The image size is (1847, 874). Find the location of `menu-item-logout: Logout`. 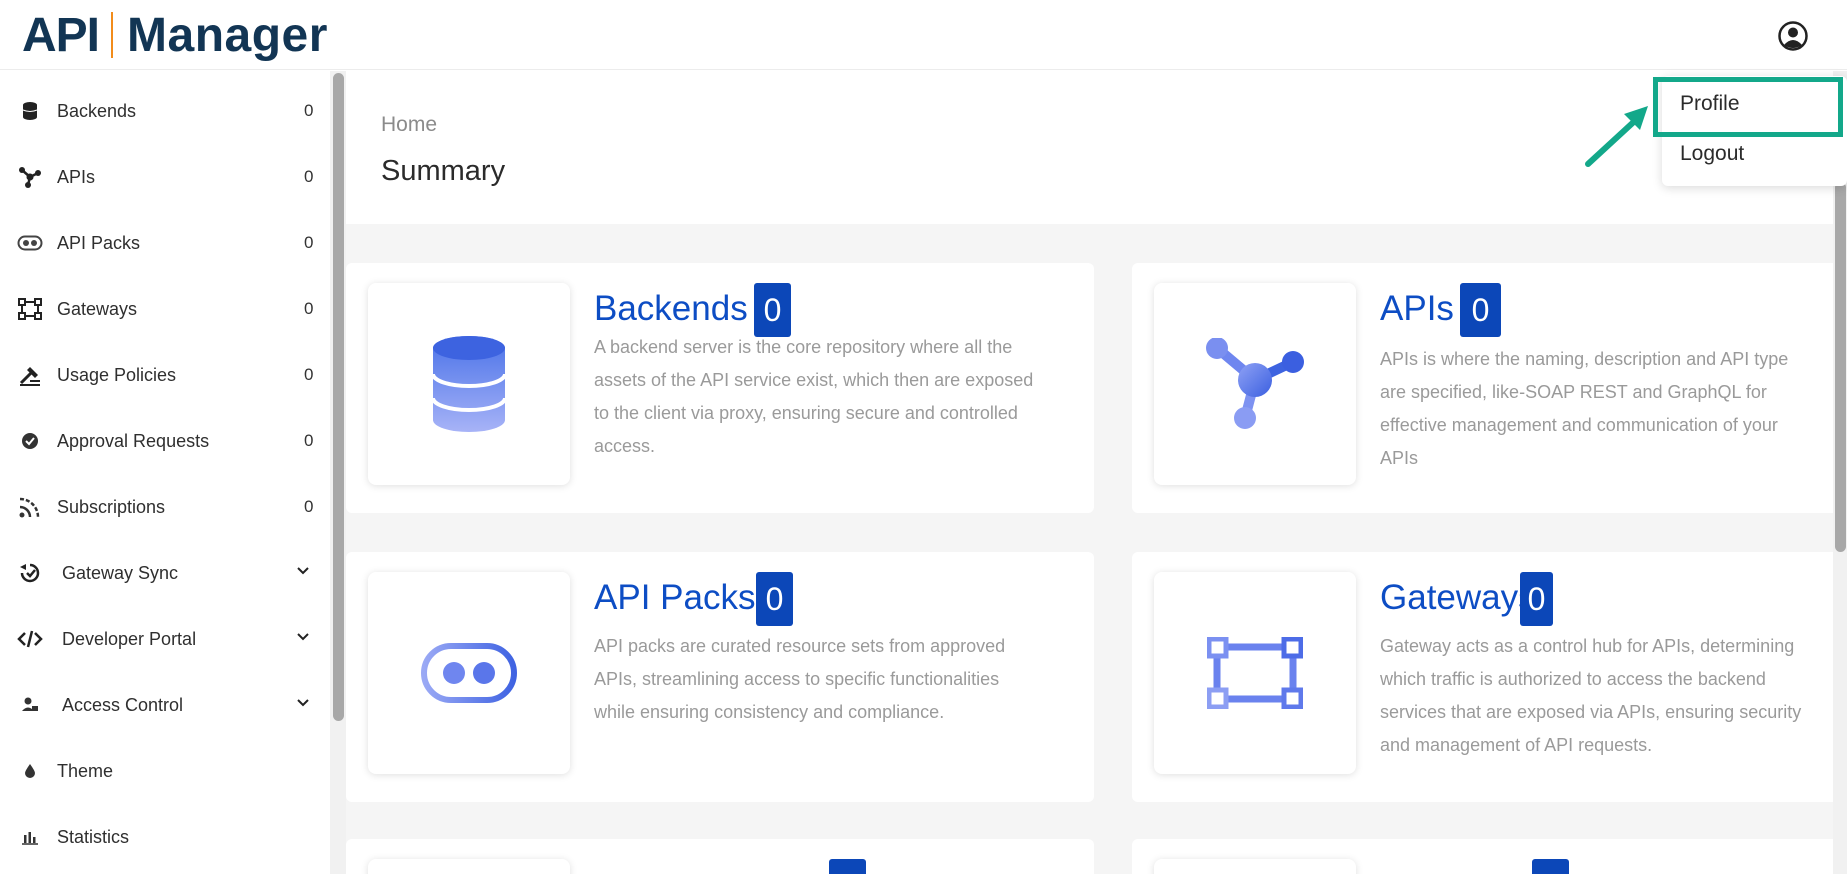

menu-item-logout: Logout is located at coordinates (1712, 154).